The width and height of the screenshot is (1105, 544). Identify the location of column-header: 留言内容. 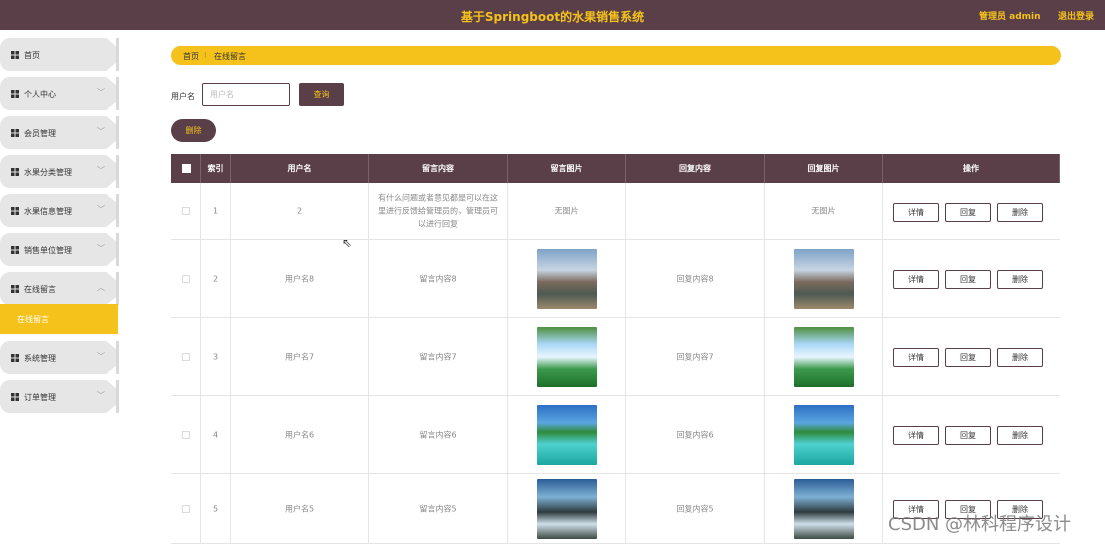
(438, 168).